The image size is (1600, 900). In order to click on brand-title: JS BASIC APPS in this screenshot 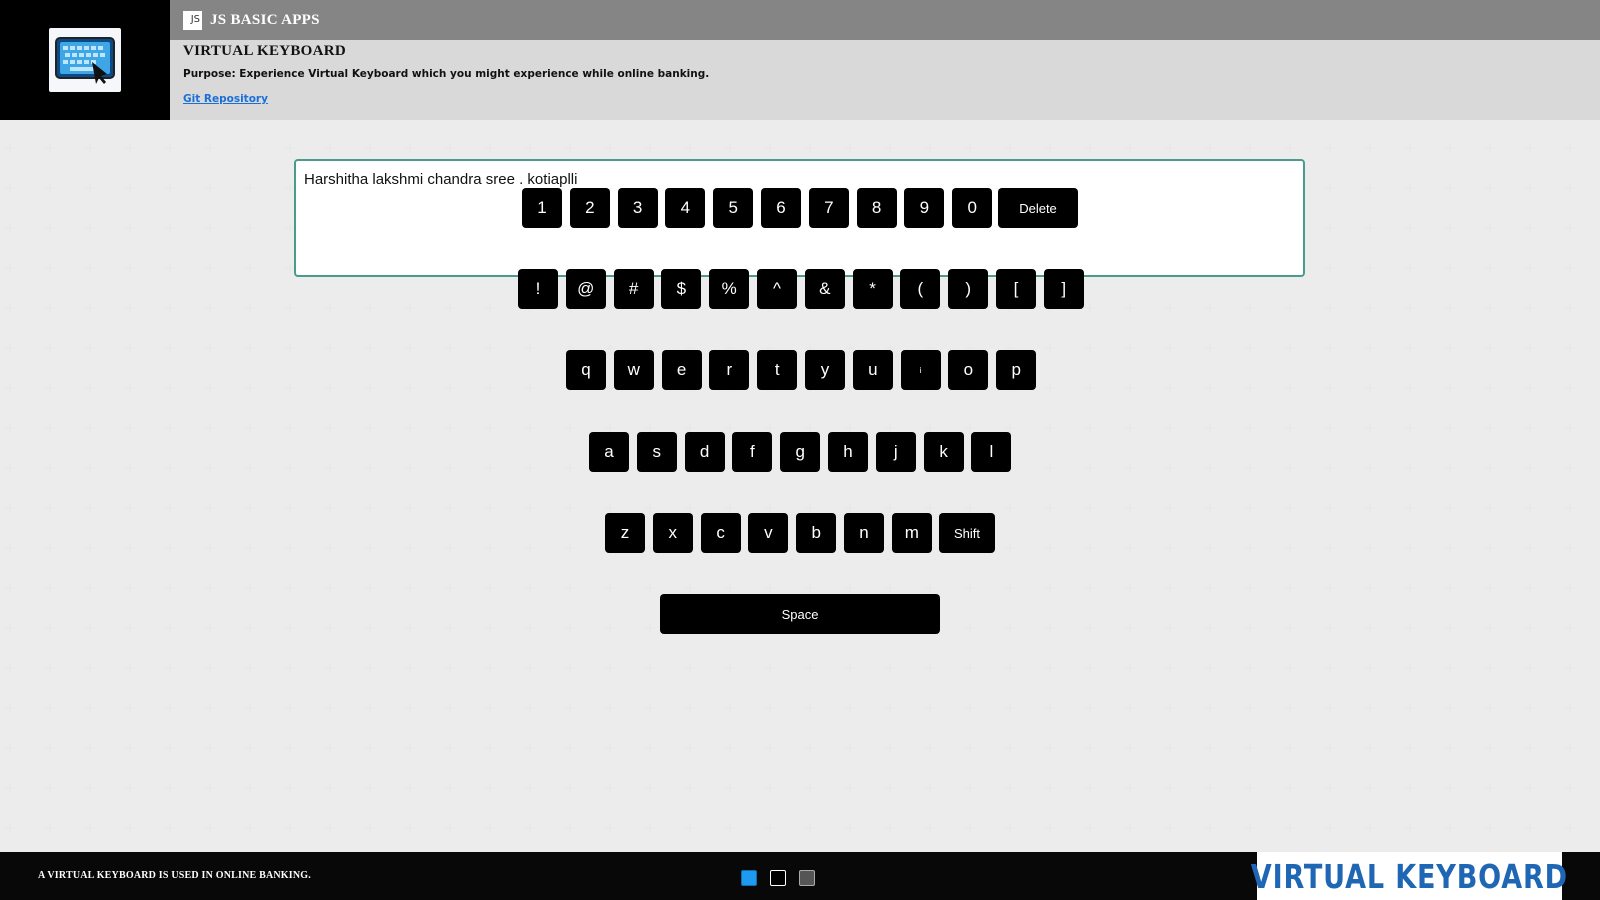, I will do `click(265, 19)`.